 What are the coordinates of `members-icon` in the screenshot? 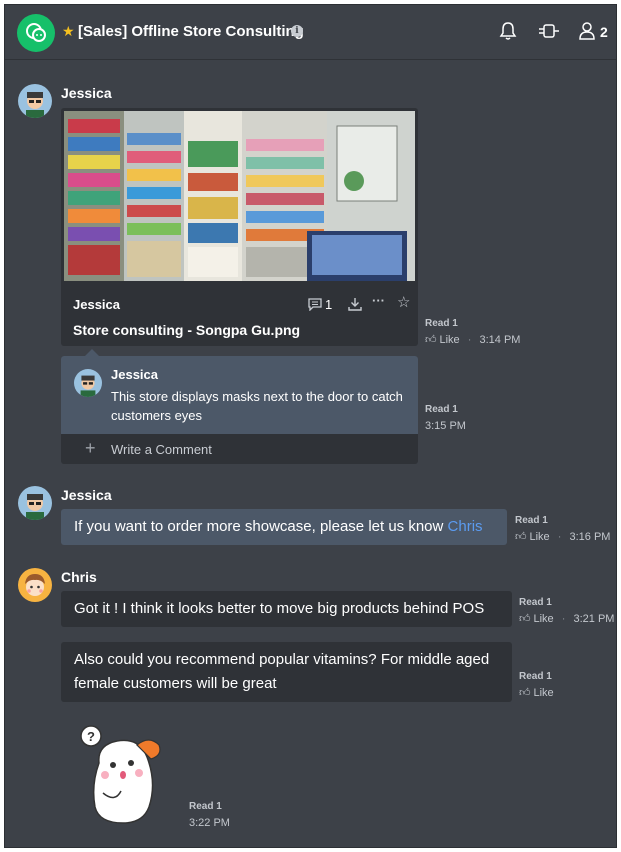 It's located at (587, 31).